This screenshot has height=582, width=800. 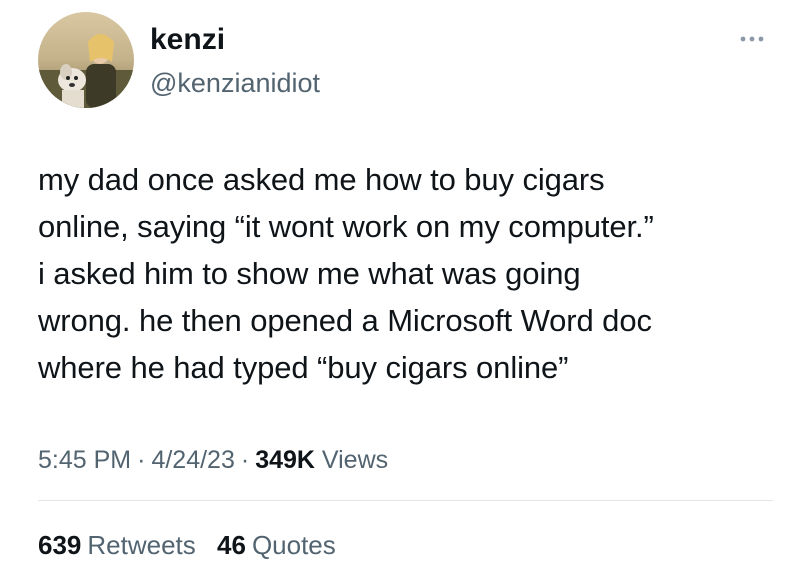 What do you see at coordinates (192, 460) in the screenshot?
I see `tweet-date: 4/24/23` at bounding box center [192, 460].